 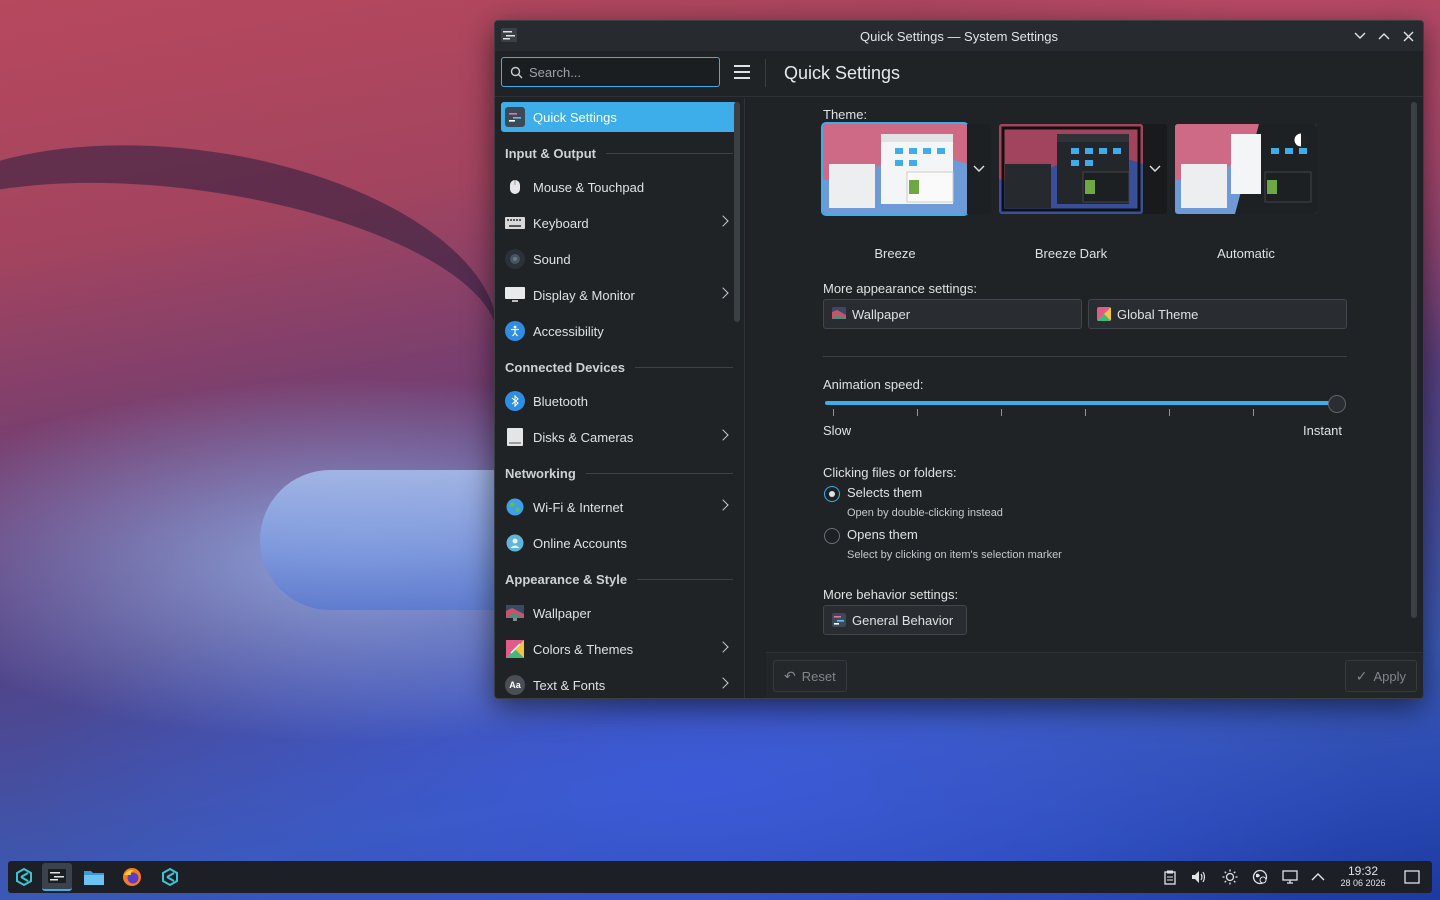 I want to click on reset-button: ↶ Reset, so click(x=810, y=676).